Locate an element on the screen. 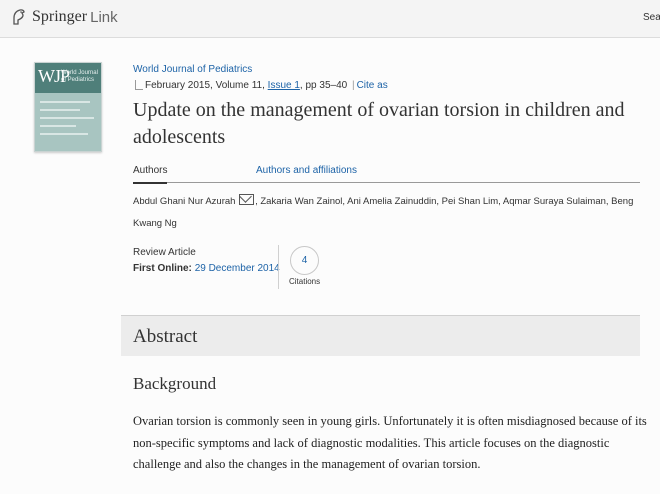 The image size is (660, 494). issue-link: Issue 1 is located at coordinates (284, 85).